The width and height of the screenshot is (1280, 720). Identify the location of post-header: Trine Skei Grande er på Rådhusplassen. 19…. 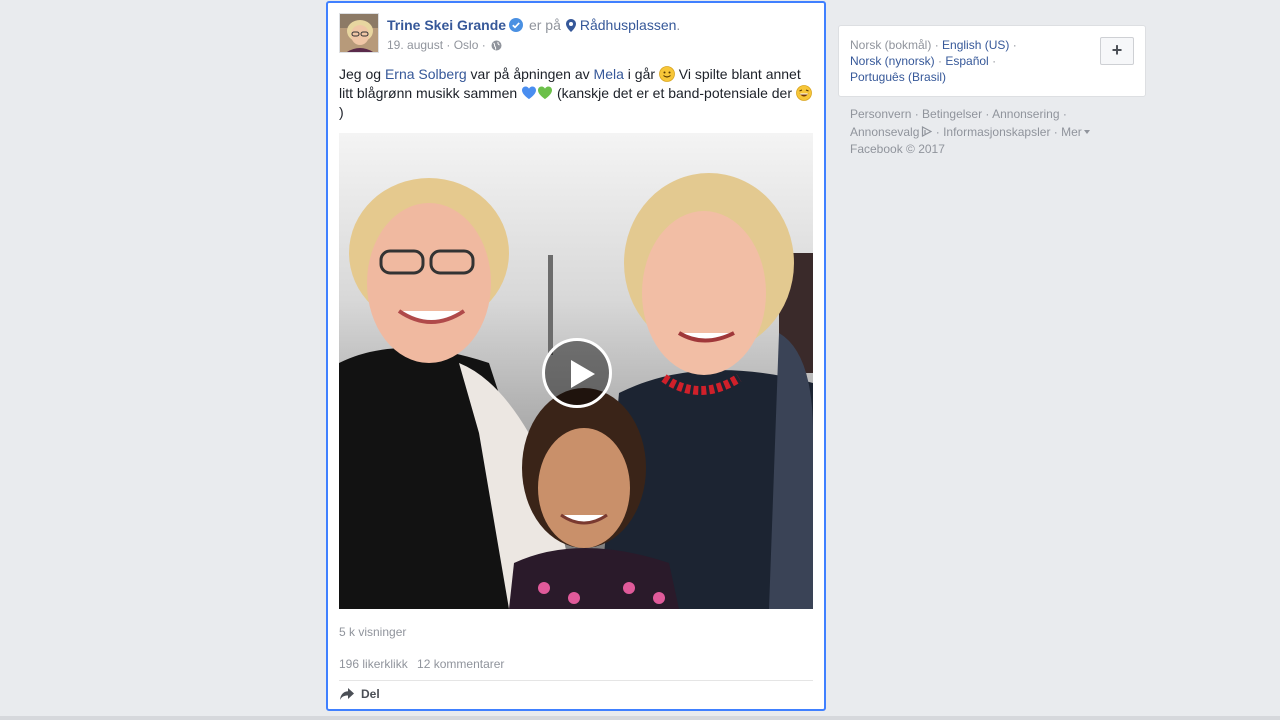
(576, 34).